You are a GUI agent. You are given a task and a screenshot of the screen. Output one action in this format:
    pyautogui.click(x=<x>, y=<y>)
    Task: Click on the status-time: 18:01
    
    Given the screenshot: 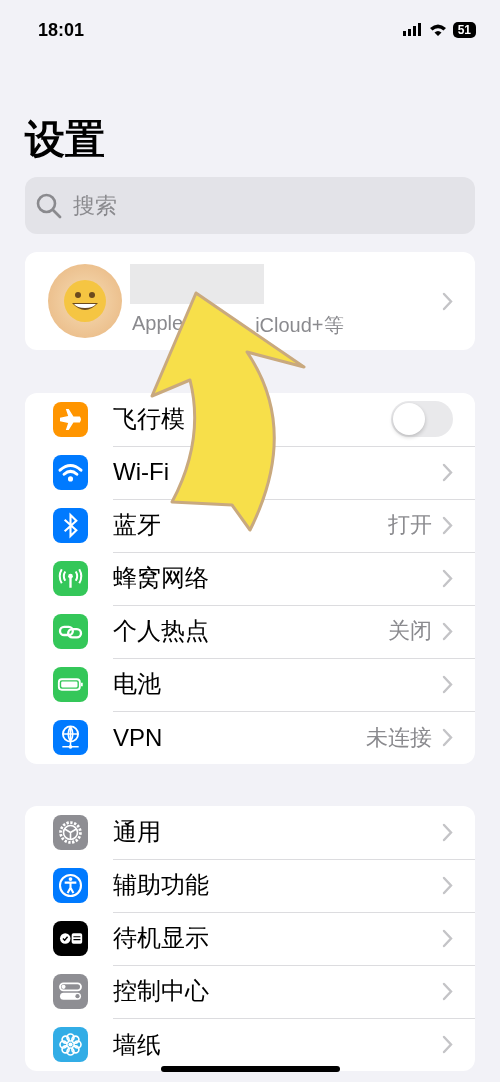 What is the action you would take?
    pyautogui.click(x=61, y=30)
    